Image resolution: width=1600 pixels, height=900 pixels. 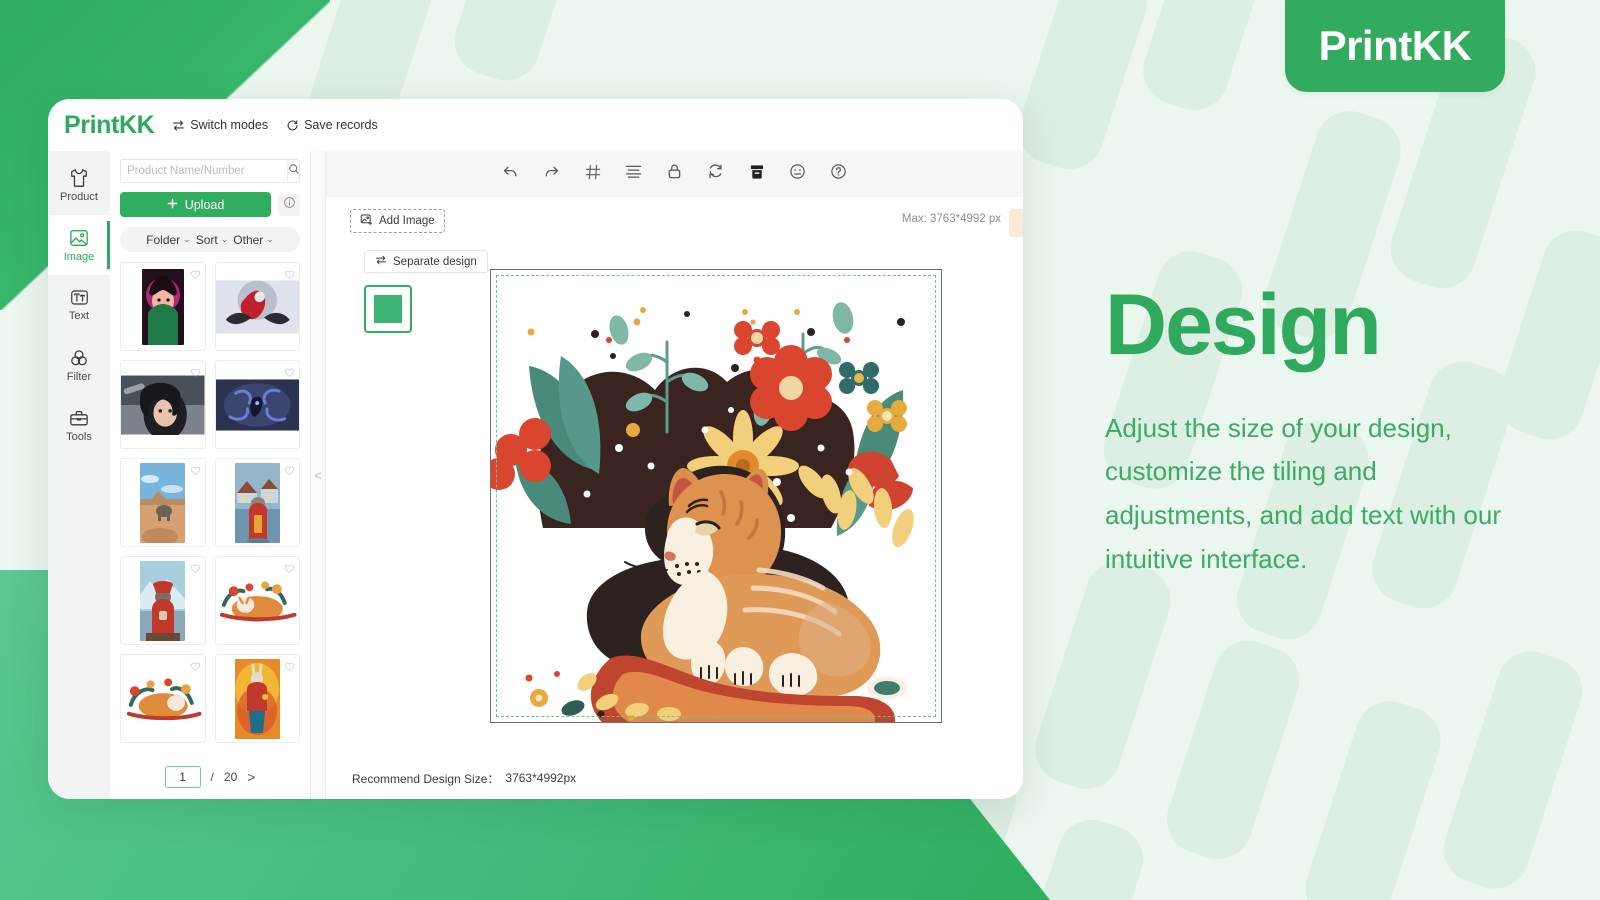 I want to click on emoji-icon, so click(x=797, y=174).